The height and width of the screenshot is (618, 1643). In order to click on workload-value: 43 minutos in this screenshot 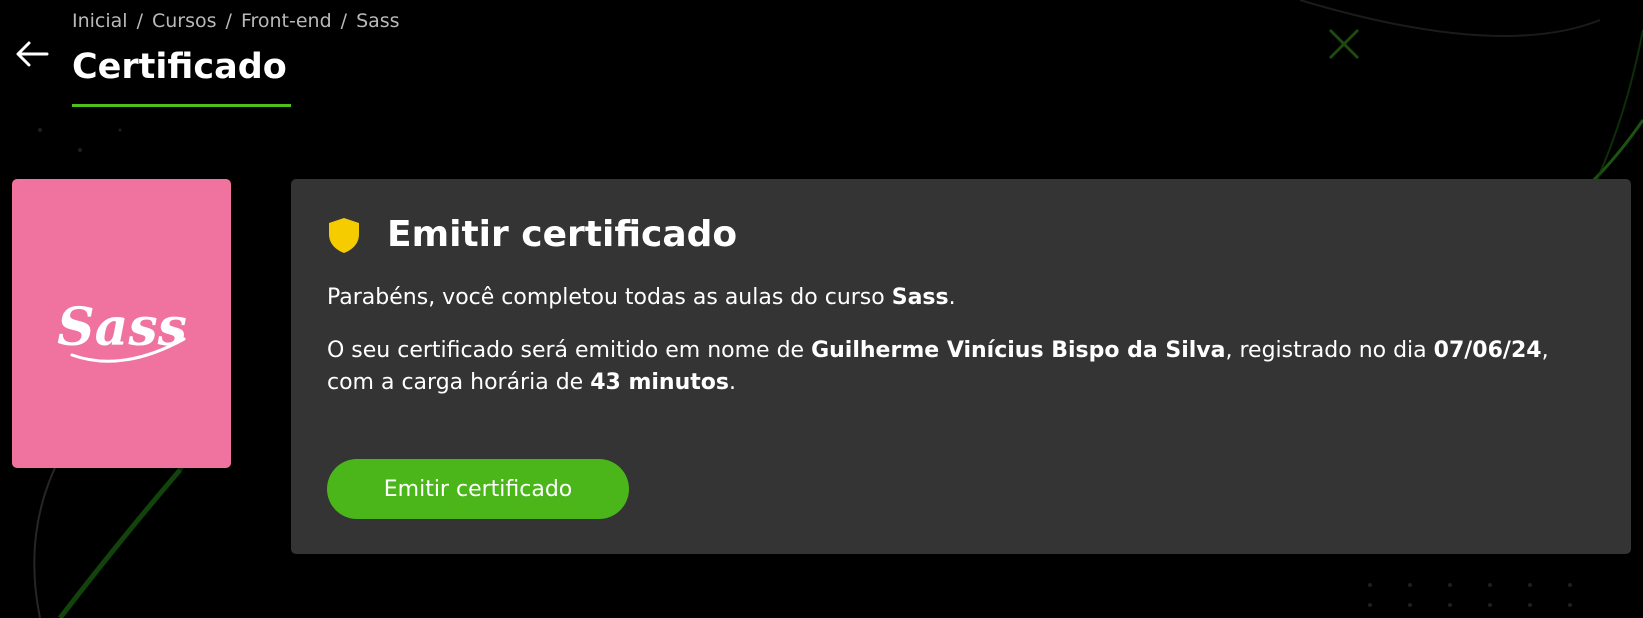, I will do `click(659, 382)`.